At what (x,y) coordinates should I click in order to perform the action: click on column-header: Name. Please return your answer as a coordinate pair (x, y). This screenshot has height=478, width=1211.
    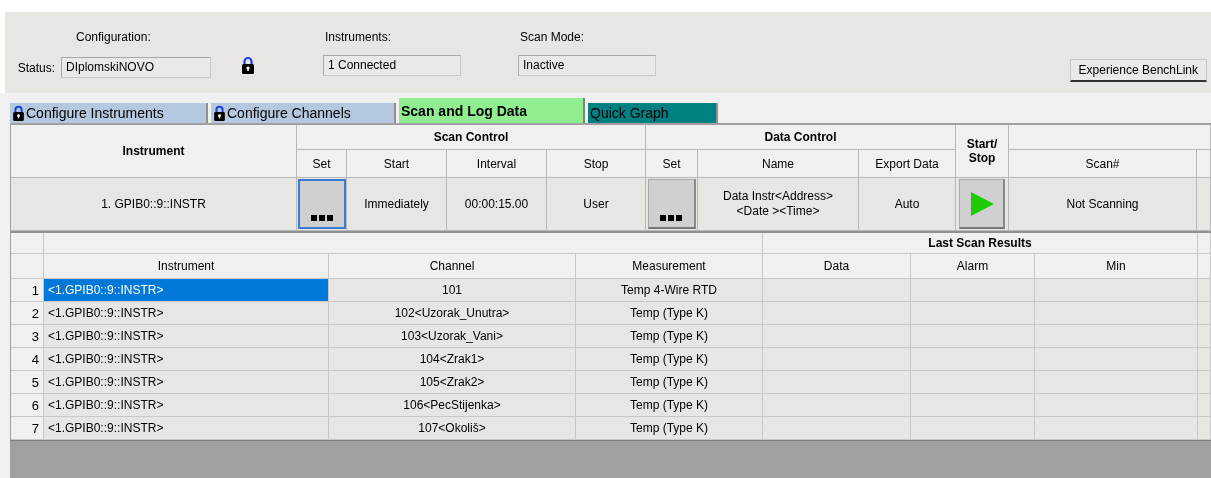
    Looking at the image, I should click on (778, 164).